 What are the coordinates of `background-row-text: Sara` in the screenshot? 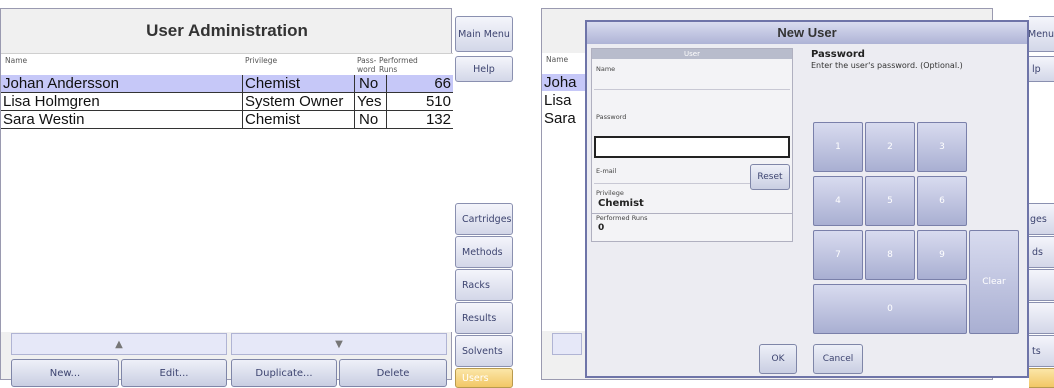 It's located at (560, 118).